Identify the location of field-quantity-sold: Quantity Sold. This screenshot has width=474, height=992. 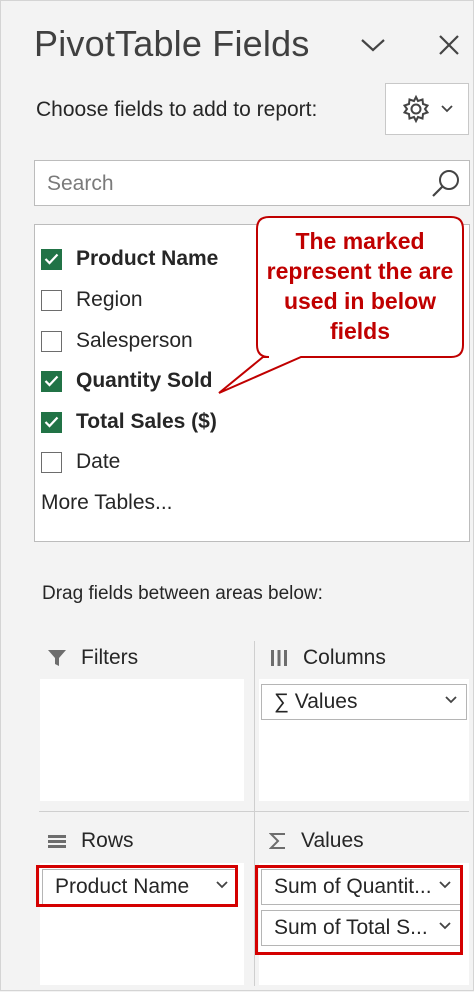
(127, 381).